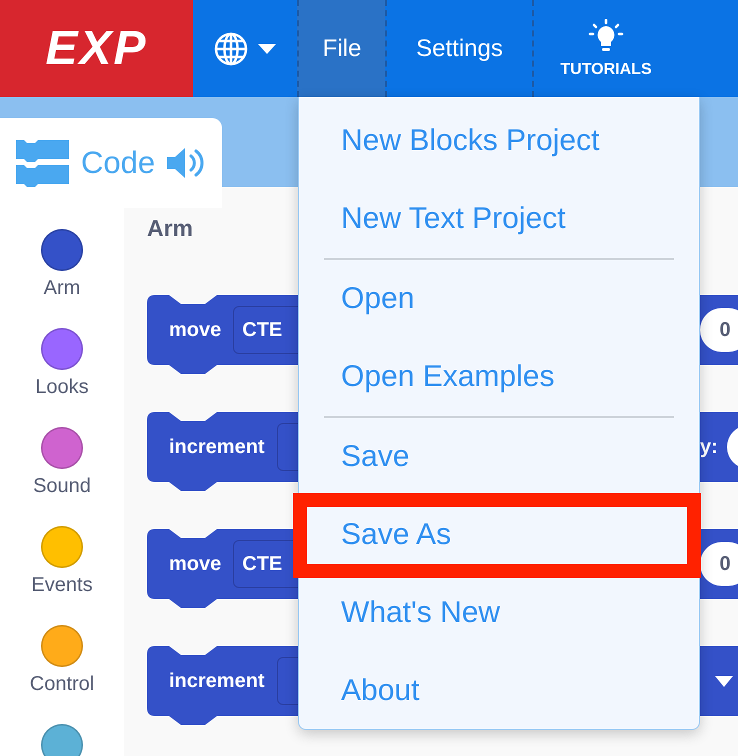  What do you see at coordinates (170, 229) in the screenshot?
I see `palette-title: Arm` at bounding box center [170, 229].